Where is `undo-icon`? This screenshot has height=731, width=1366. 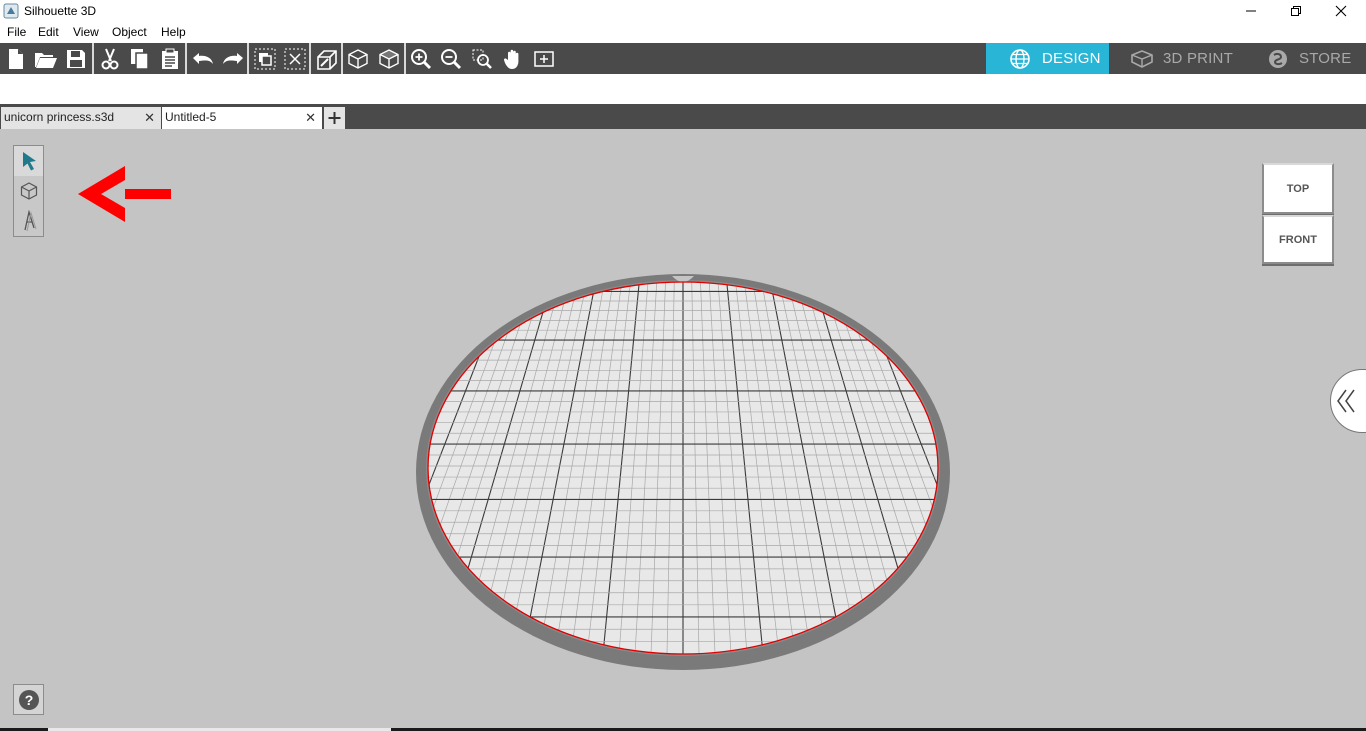
undo-icon is located at coordinates (202, 58).